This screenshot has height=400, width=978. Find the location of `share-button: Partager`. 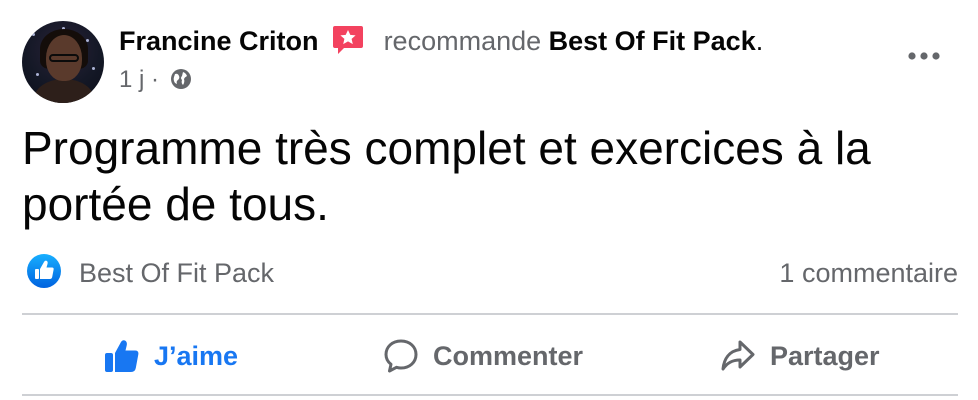

share-button: Partager is located at coordinates (800, 356).